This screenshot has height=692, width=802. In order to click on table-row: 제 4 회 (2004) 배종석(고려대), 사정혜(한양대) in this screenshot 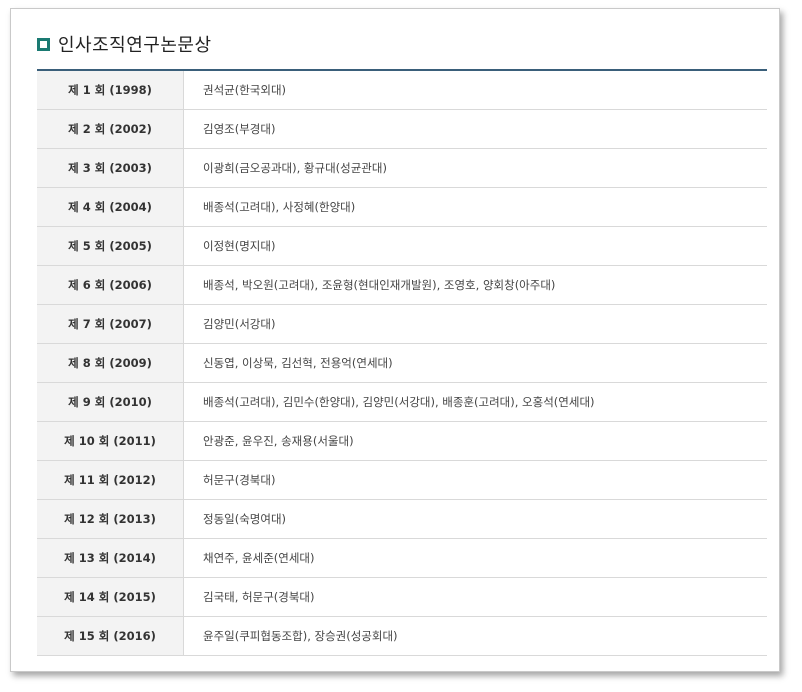, I will do `click(402, 207)`.